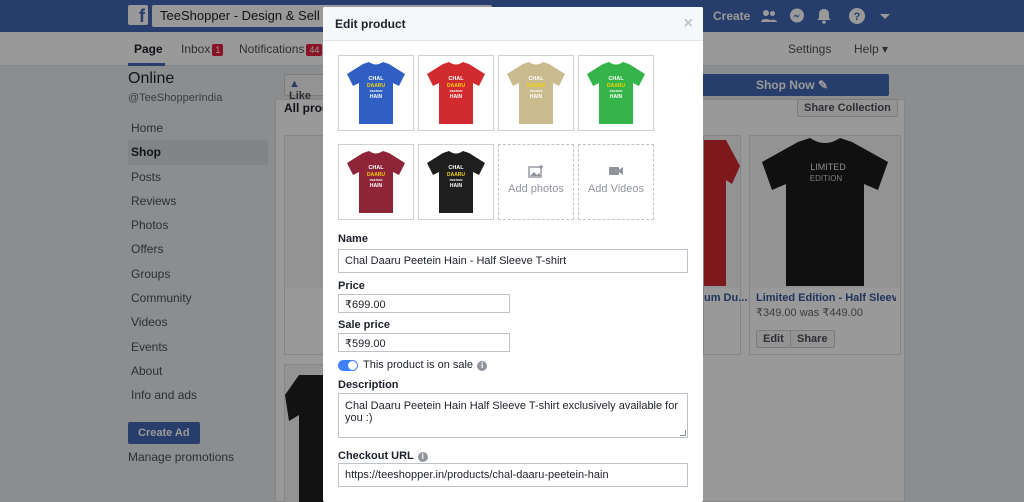 The height and width of the screenshot is (502, 1024). I want to click on checkout-url-label: Checkout URL, so click(376, 456).